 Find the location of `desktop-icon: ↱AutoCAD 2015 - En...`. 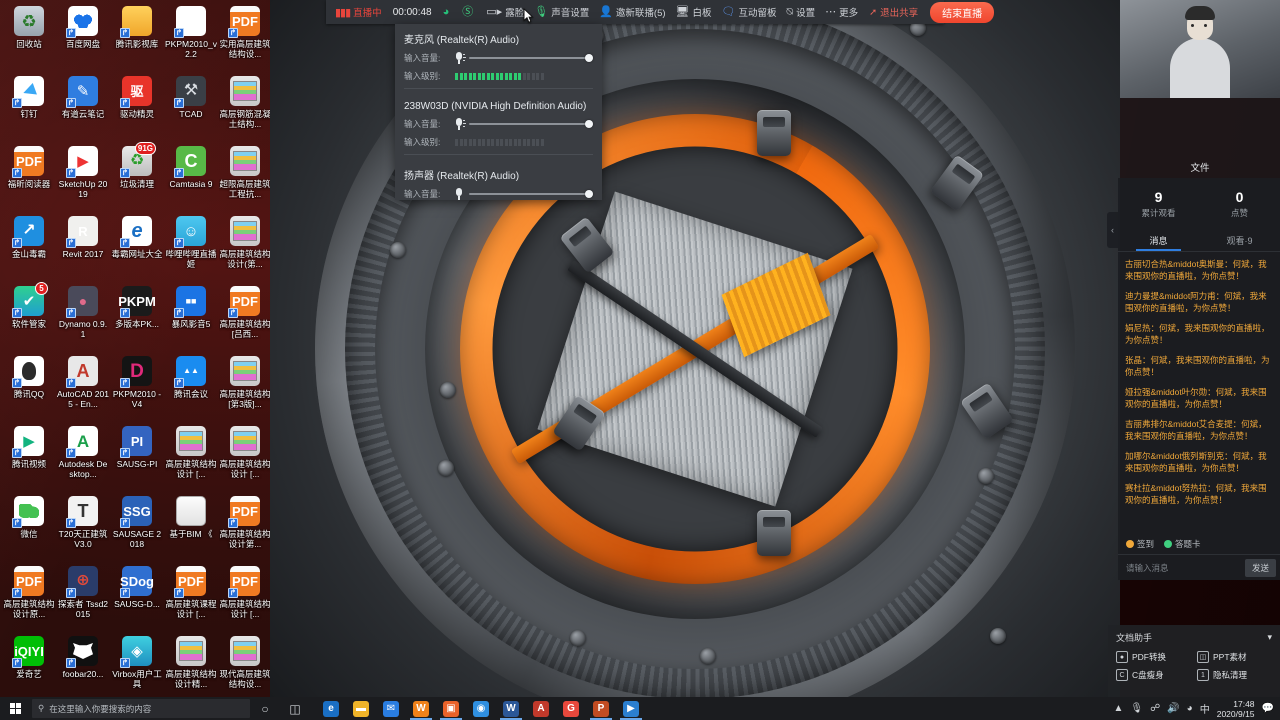

desktop-icon: ↱AutoCAD 2015 - En... is located at coordinates (83, 387).